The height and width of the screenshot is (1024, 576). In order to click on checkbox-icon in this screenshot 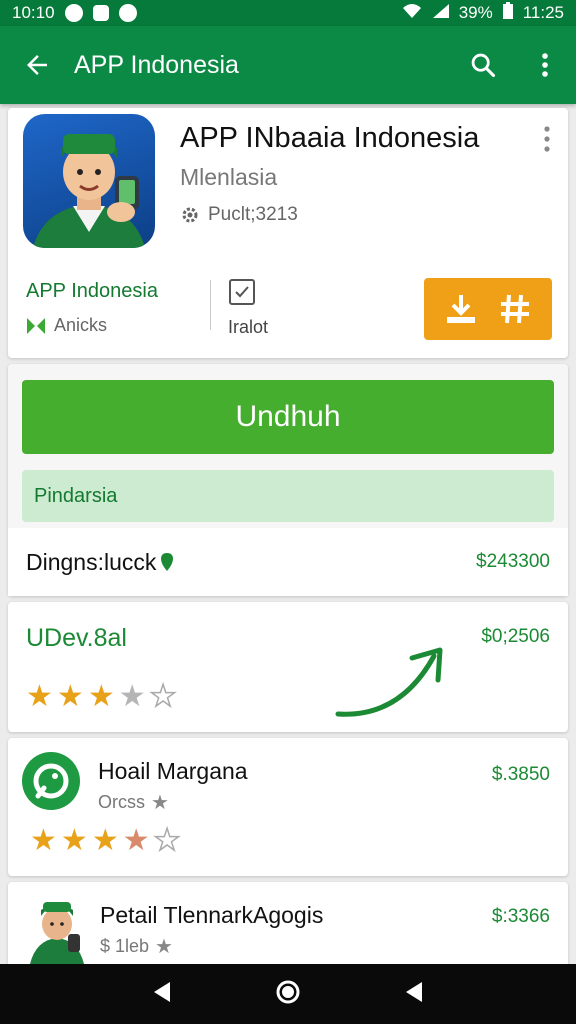, I will do `click(242, 292)`.